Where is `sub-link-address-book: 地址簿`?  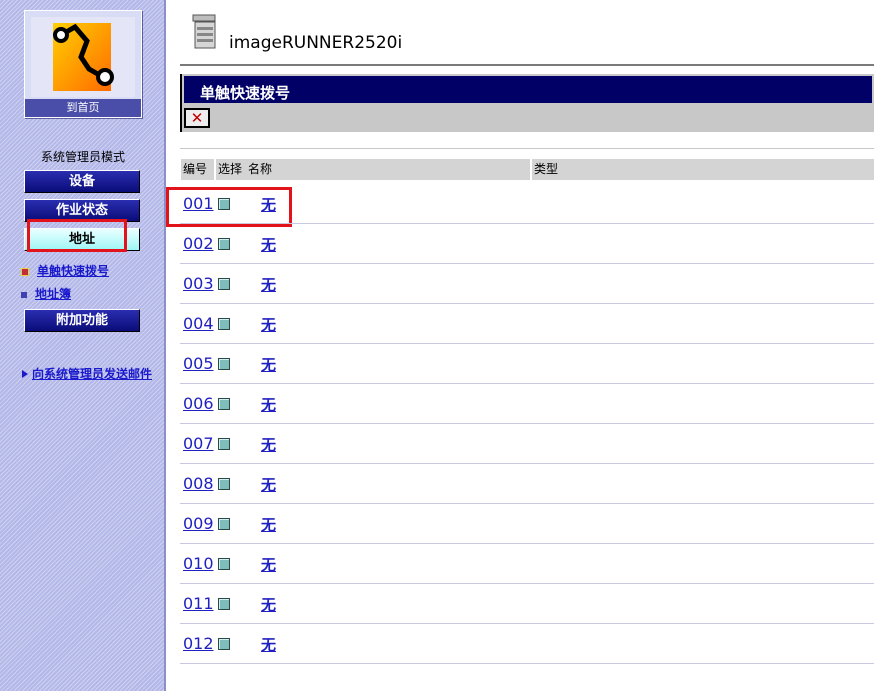
sub-link-address-book: 地址簿 is located at coordinates (46, 293).